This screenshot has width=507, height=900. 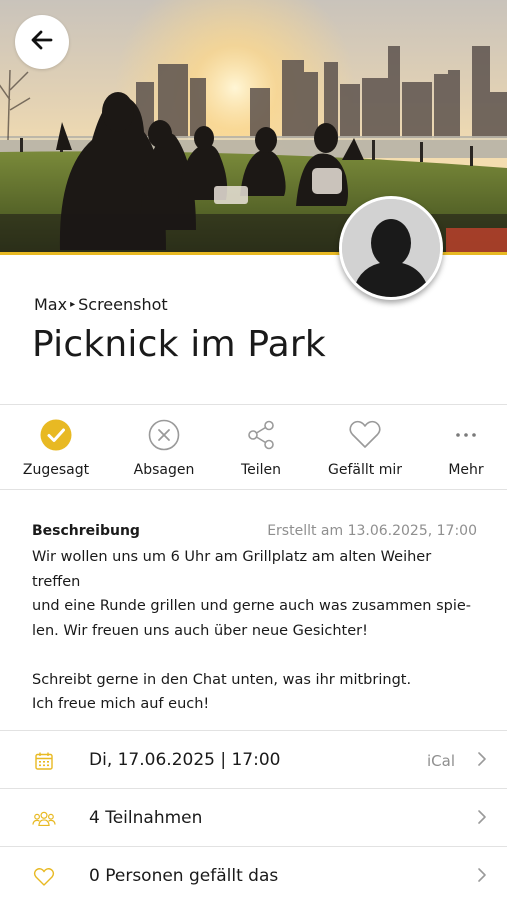 What do you see at coordinates (121, 704) in the screenshot?
I see `description-line: Ich freue mich auf euch!` at bounding box center [121, 704].